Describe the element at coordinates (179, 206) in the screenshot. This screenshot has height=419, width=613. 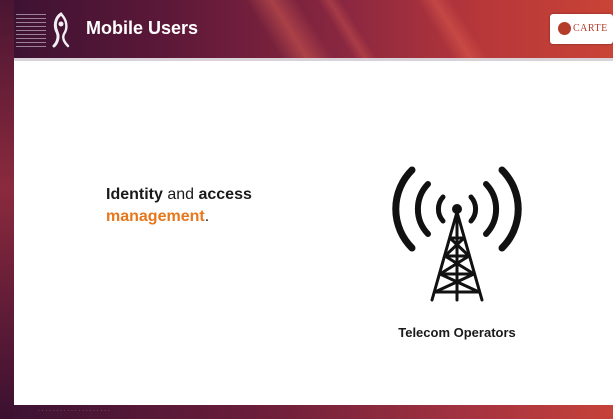
I see `identity-access-headline: Identity and access management.` at that location.